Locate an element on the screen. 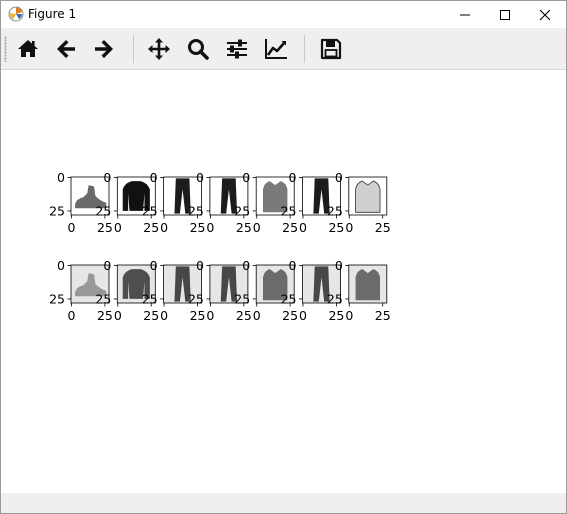 The image size is (567, 514). line-chart-icon is located at coordinates (276, 49).